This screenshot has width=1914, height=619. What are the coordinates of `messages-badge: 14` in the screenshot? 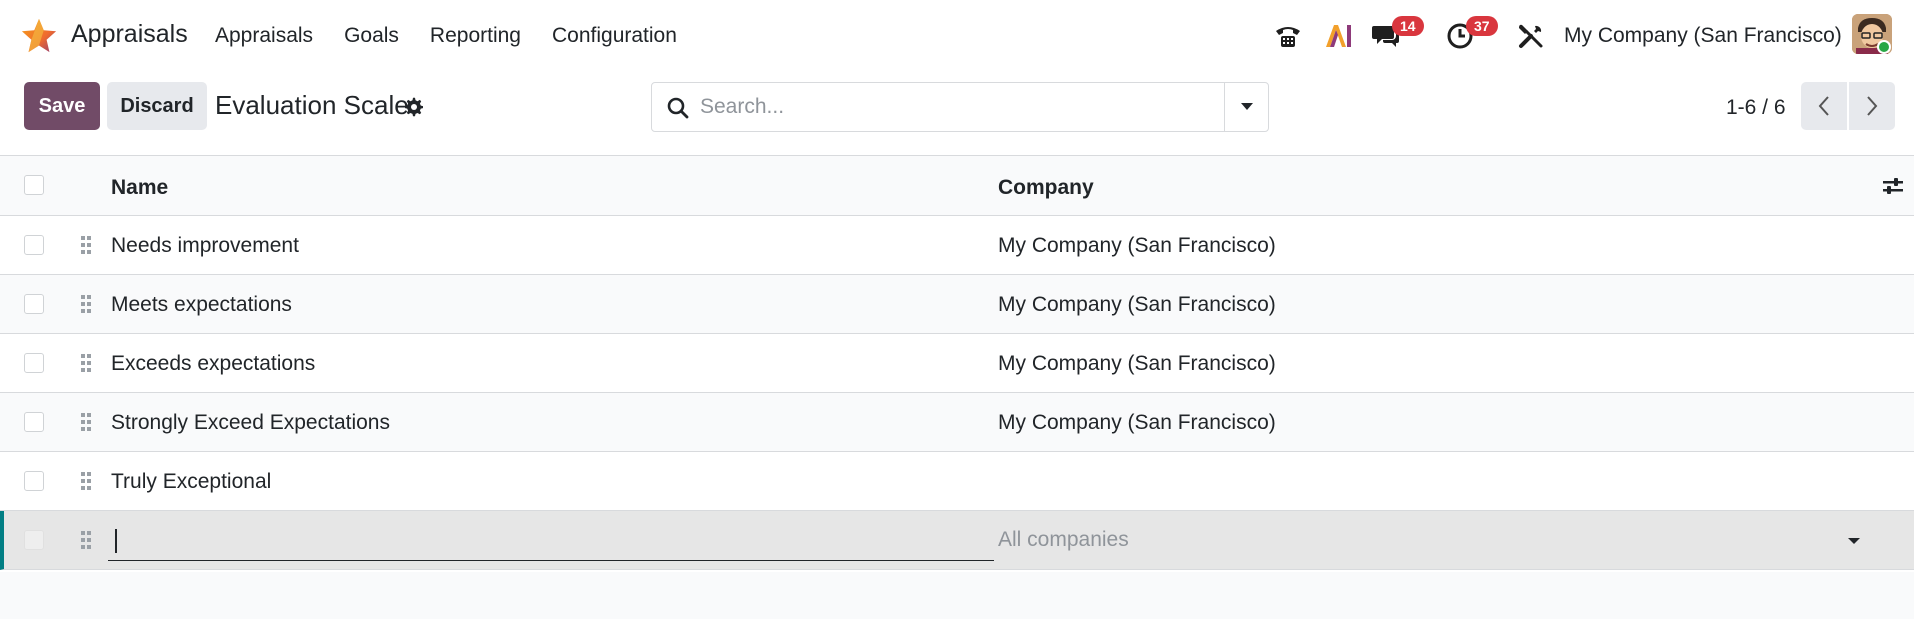 It's located at (1408, 26).